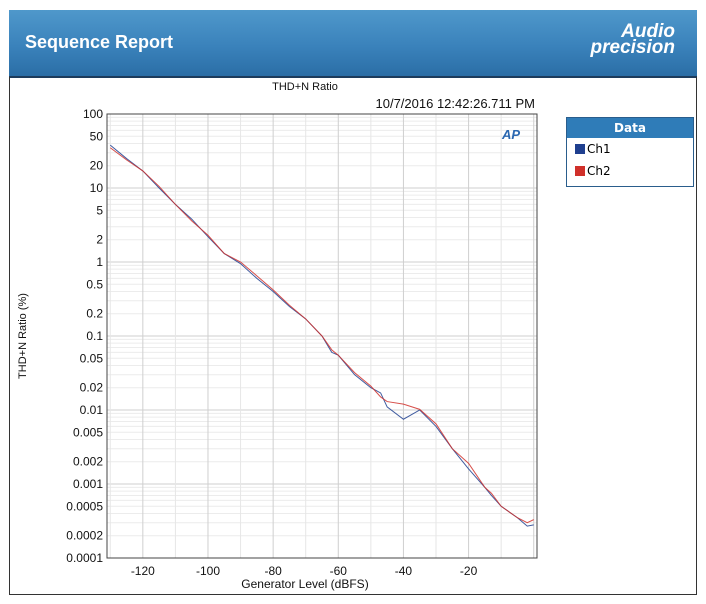 The width and height of the screenshot is (706, 604). Describe the element at coordinates (404, 571) in the screenshot. I see `x-tick-label: -40` at that location.